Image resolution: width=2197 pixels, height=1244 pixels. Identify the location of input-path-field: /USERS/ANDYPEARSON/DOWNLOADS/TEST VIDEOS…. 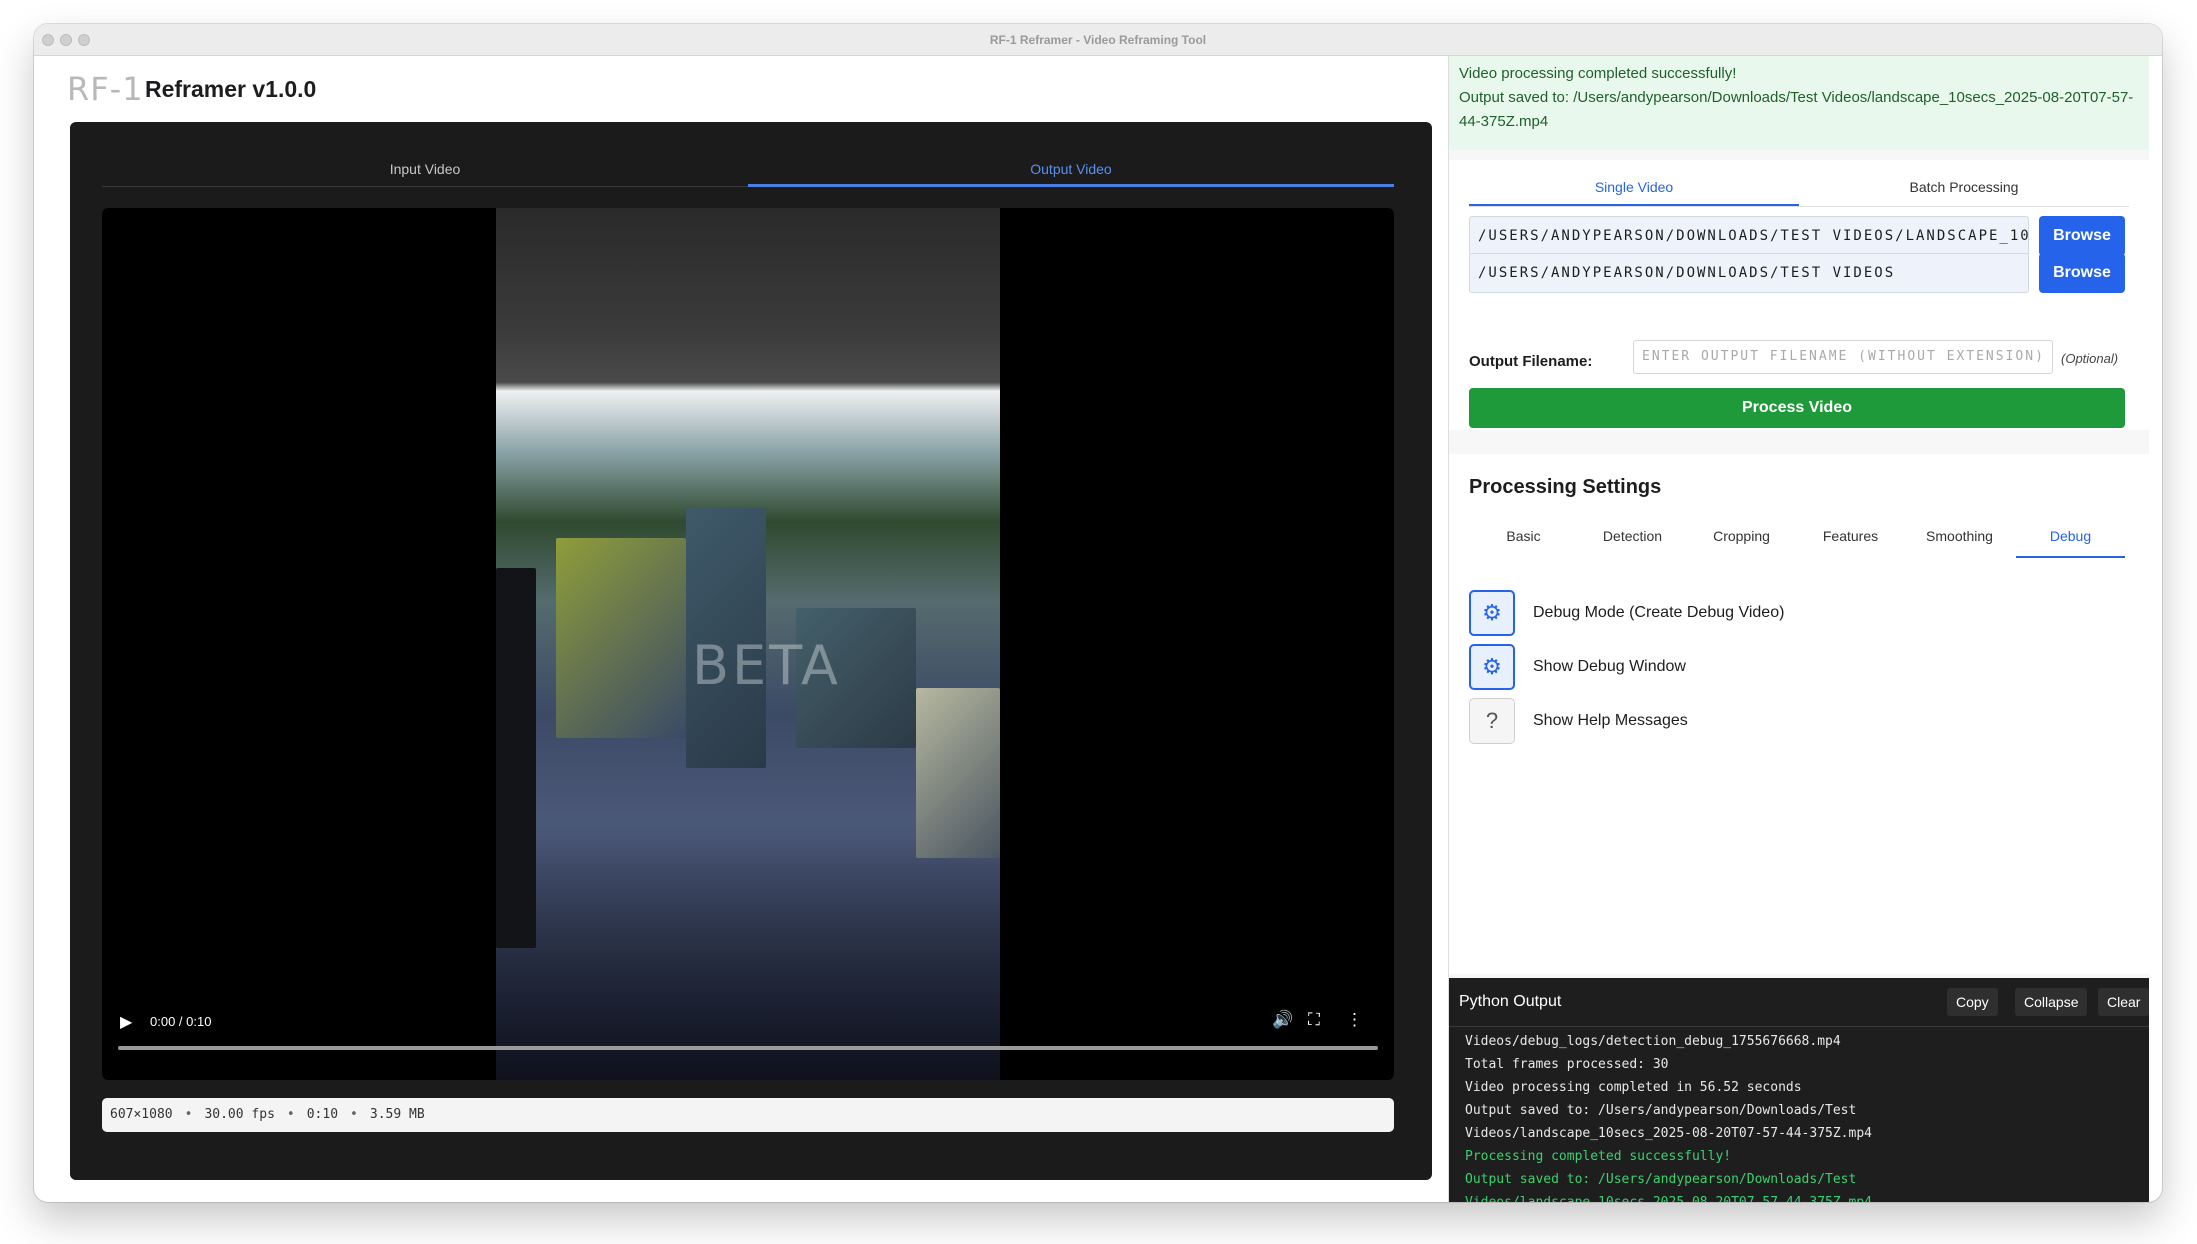
(1749, 236).